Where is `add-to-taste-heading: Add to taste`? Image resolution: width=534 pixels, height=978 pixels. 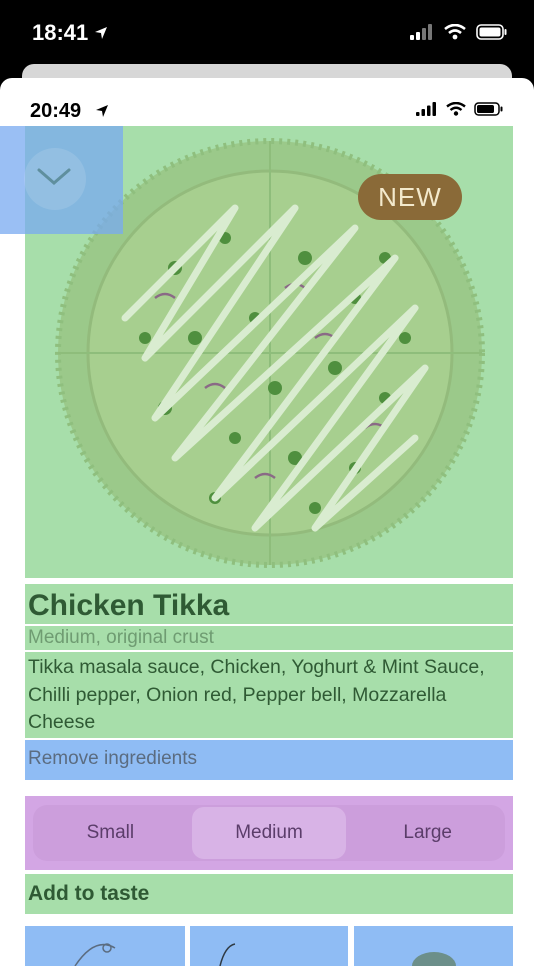
add-to-taste-heading: Add to taste is located at coordinates (269, 894).